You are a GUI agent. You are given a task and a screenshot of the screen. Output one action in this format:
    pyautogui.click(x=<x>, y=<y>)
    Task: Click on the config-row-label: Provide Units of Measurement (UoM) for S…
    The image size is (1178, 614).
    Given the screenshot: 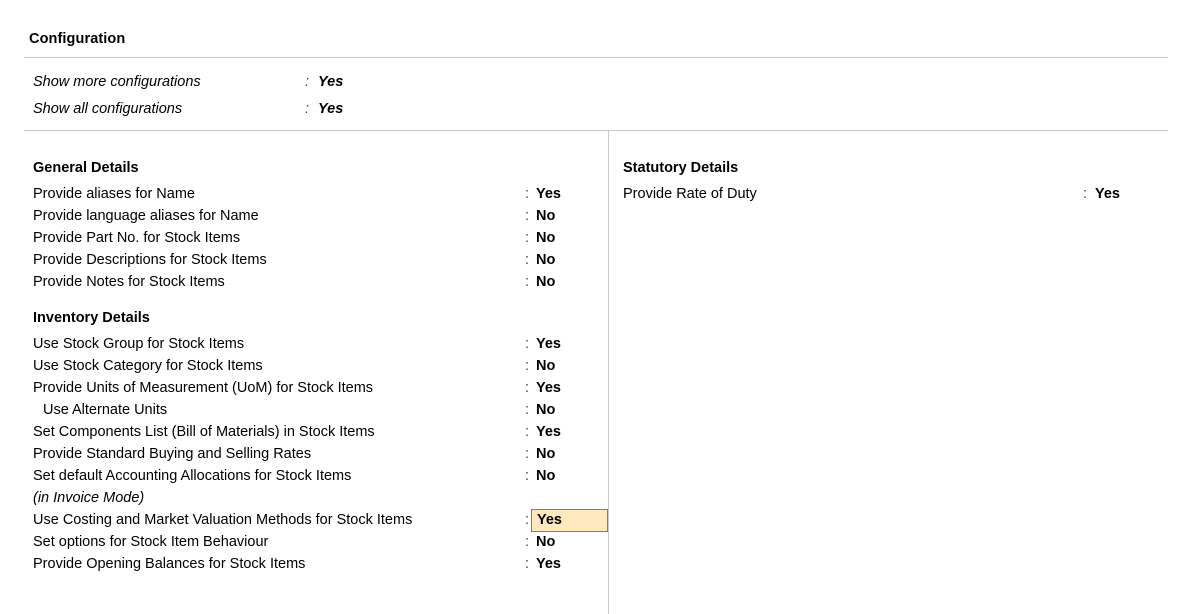 What is the action you would take?
    pyautogui.click(x=203, y=388)
    